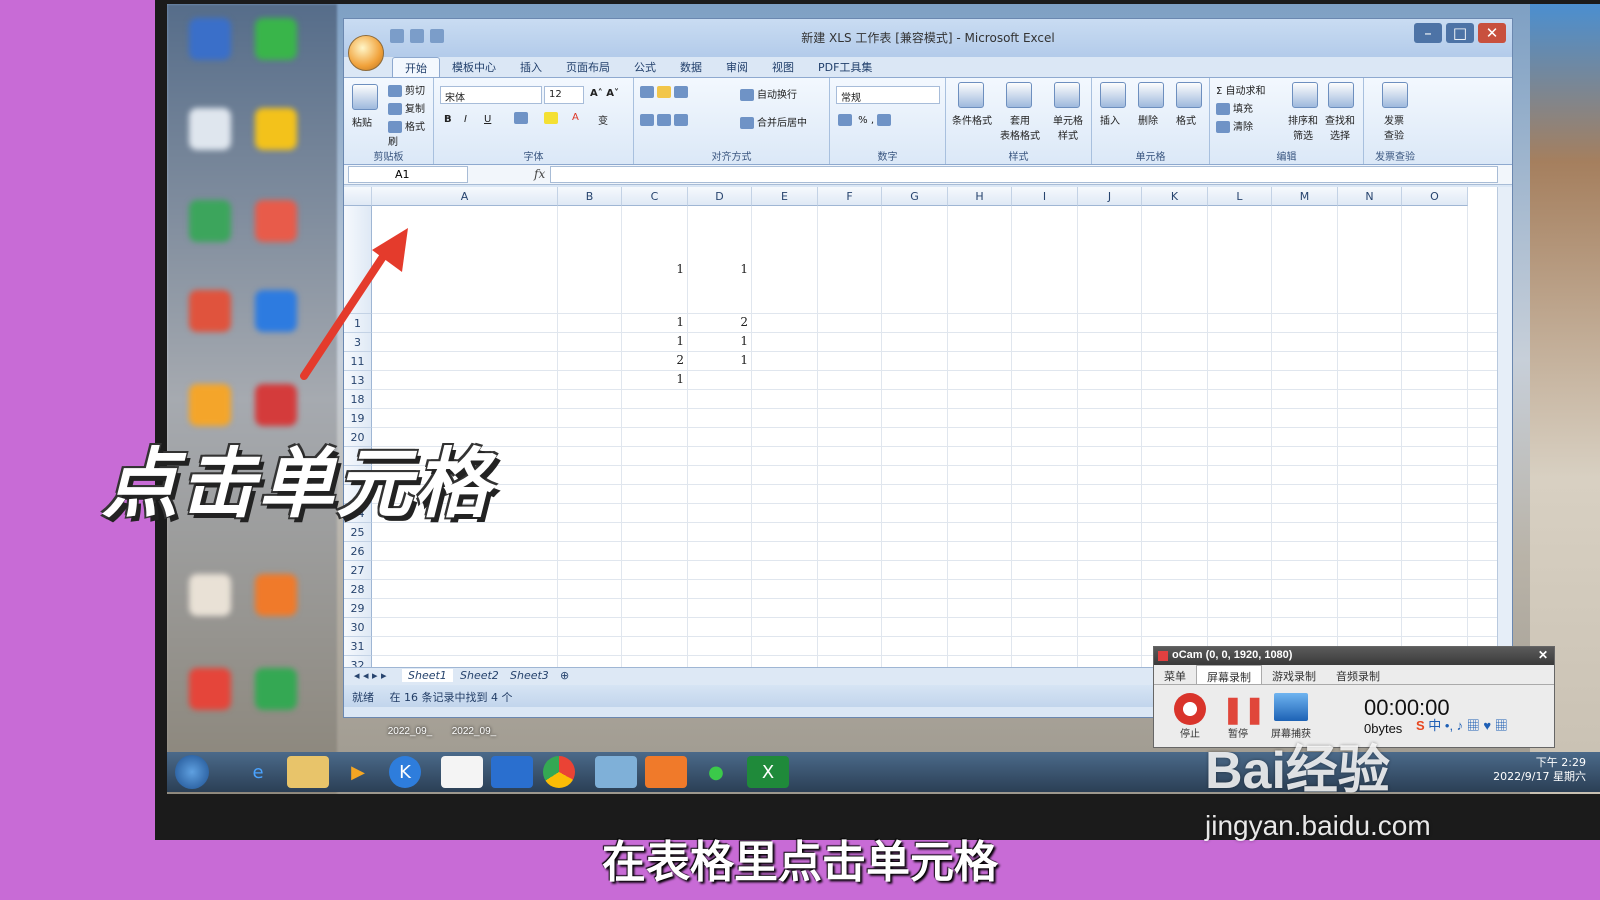 This screenshot has width=1600, height=900. What do you see at coordinates (258, 772) in the screenshot?
I see `ie-icon: e` at bounding box center [258, 772].